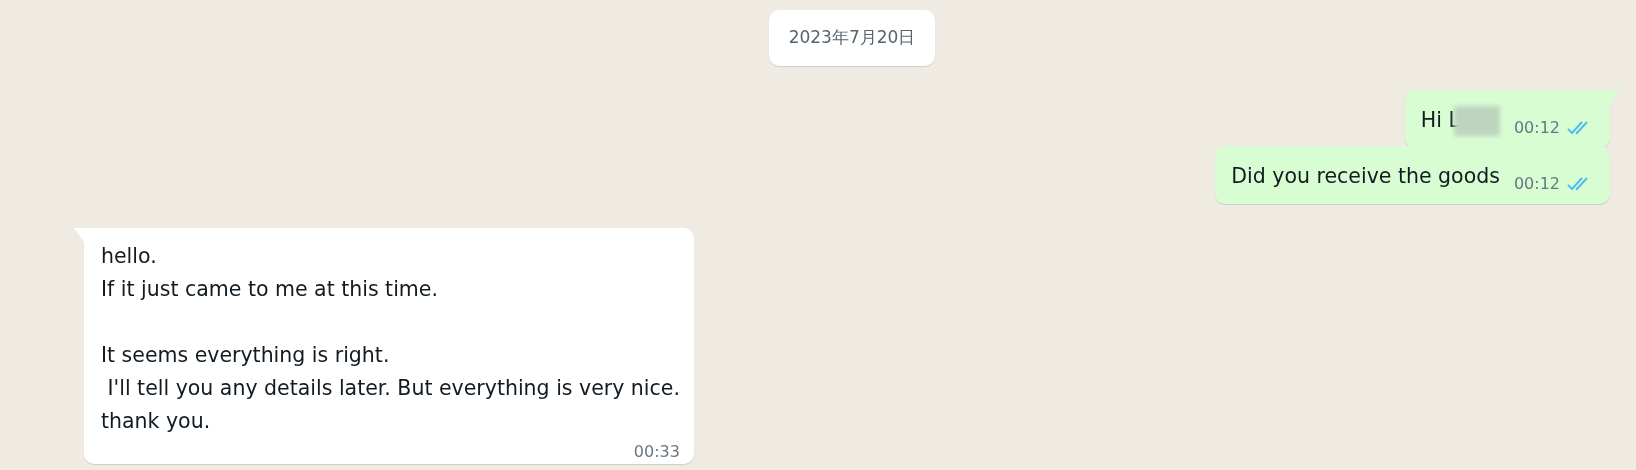 This screenshot has width=1636, height=470. What do you see at coordinates (390, 338) in the screenshot?
I see `message-text: hello. If it just came to me at this time. It seems everything is right. I'll tell you any details later. But everything is very nice. thank you.` at bounding box center [390, 338].